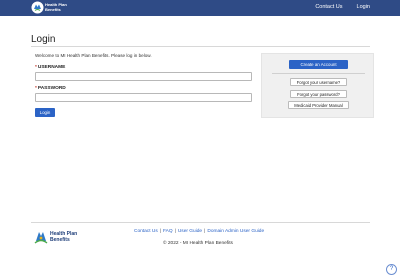 The image size is (400, 279). I want to click on footer-link-contact-us: Contact Us, so click(146, 231).